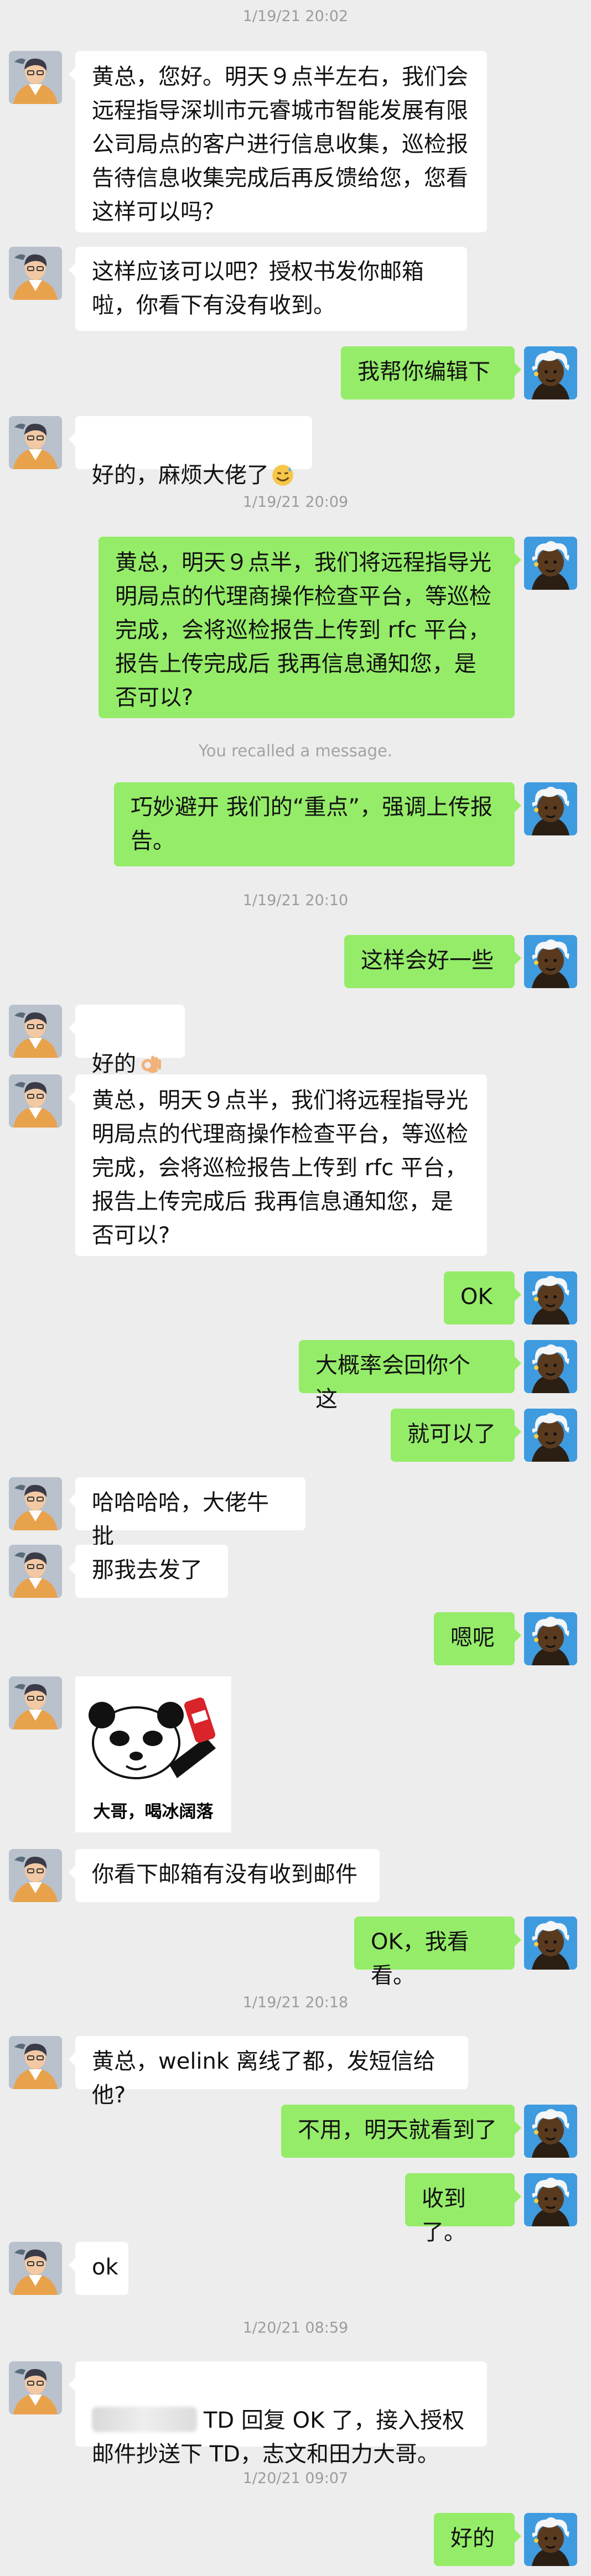  What do you see at coordinates (295, 2003) in the screenshot?
I see `timestamp: 1/19/21 20:18` at bounding box center [295, 2003].